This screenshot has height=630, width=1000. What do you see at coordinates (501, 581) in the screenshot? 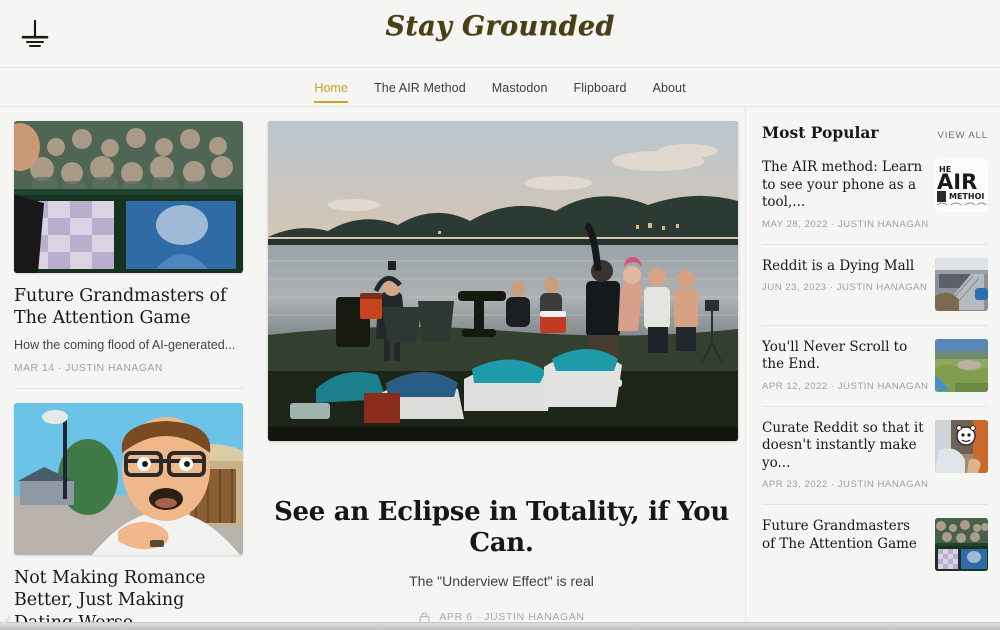
I see `featured-article-excerpt: The "Underview Effect" is real` at bounding box center [501, 581].